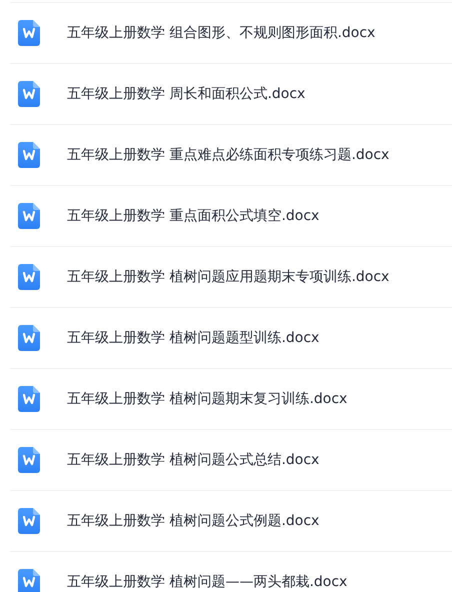 This screenshot has height=592, width=452. Describe the element at coordinates (228, 155) in the screenshot. I see `file-name: 五年级上册数学 重点难点必练面积专项练习题.docx` at that location.